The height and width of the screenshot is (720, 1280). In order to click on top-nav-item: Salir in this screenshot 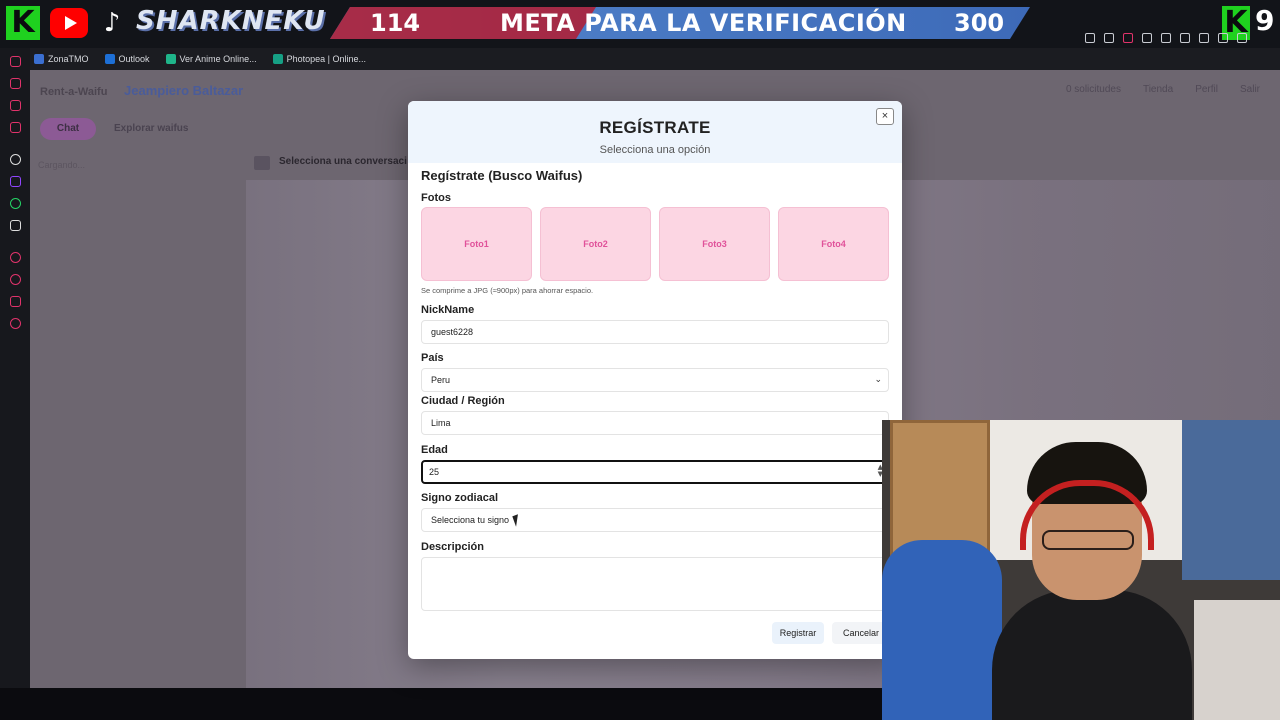, I will do `click(1250, 89)`.